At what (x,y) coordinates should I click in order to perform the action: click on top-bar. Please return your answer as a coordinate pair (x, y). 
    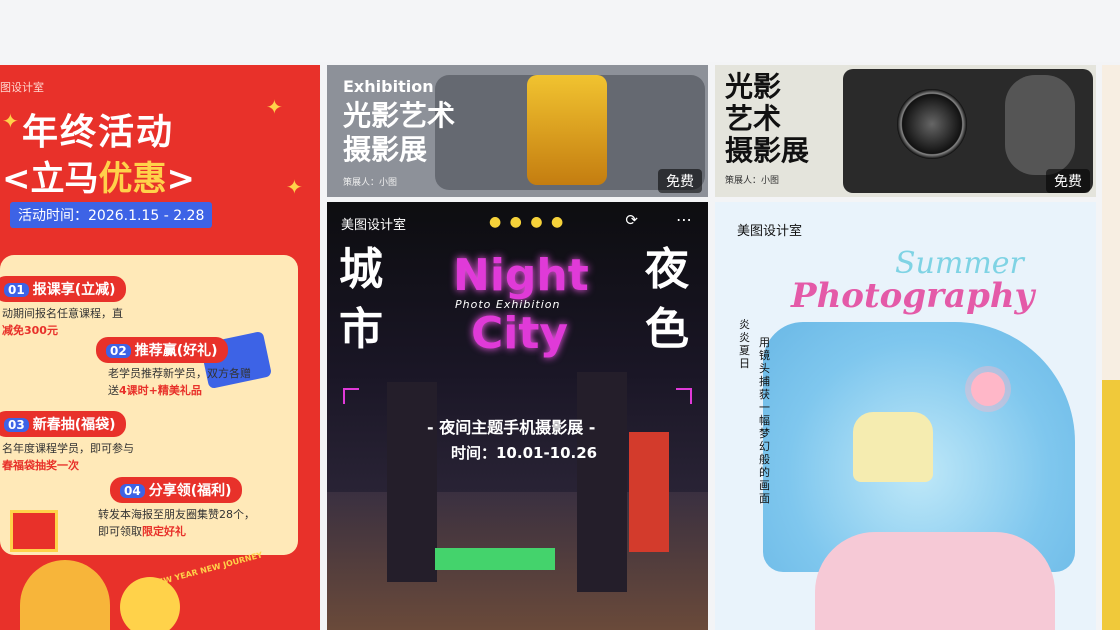
    Looking at the image, I should click on (560, 31).